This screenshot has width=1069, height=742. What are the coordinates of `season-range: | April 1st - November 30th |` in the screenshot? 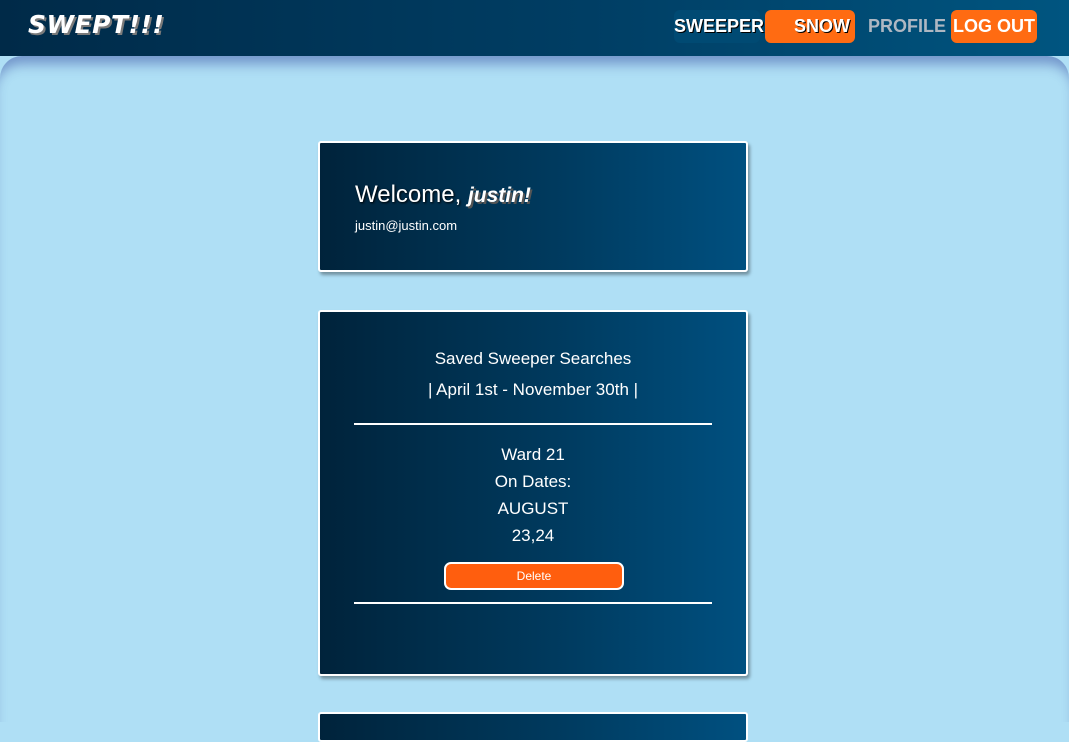 It's located at (533, 389).